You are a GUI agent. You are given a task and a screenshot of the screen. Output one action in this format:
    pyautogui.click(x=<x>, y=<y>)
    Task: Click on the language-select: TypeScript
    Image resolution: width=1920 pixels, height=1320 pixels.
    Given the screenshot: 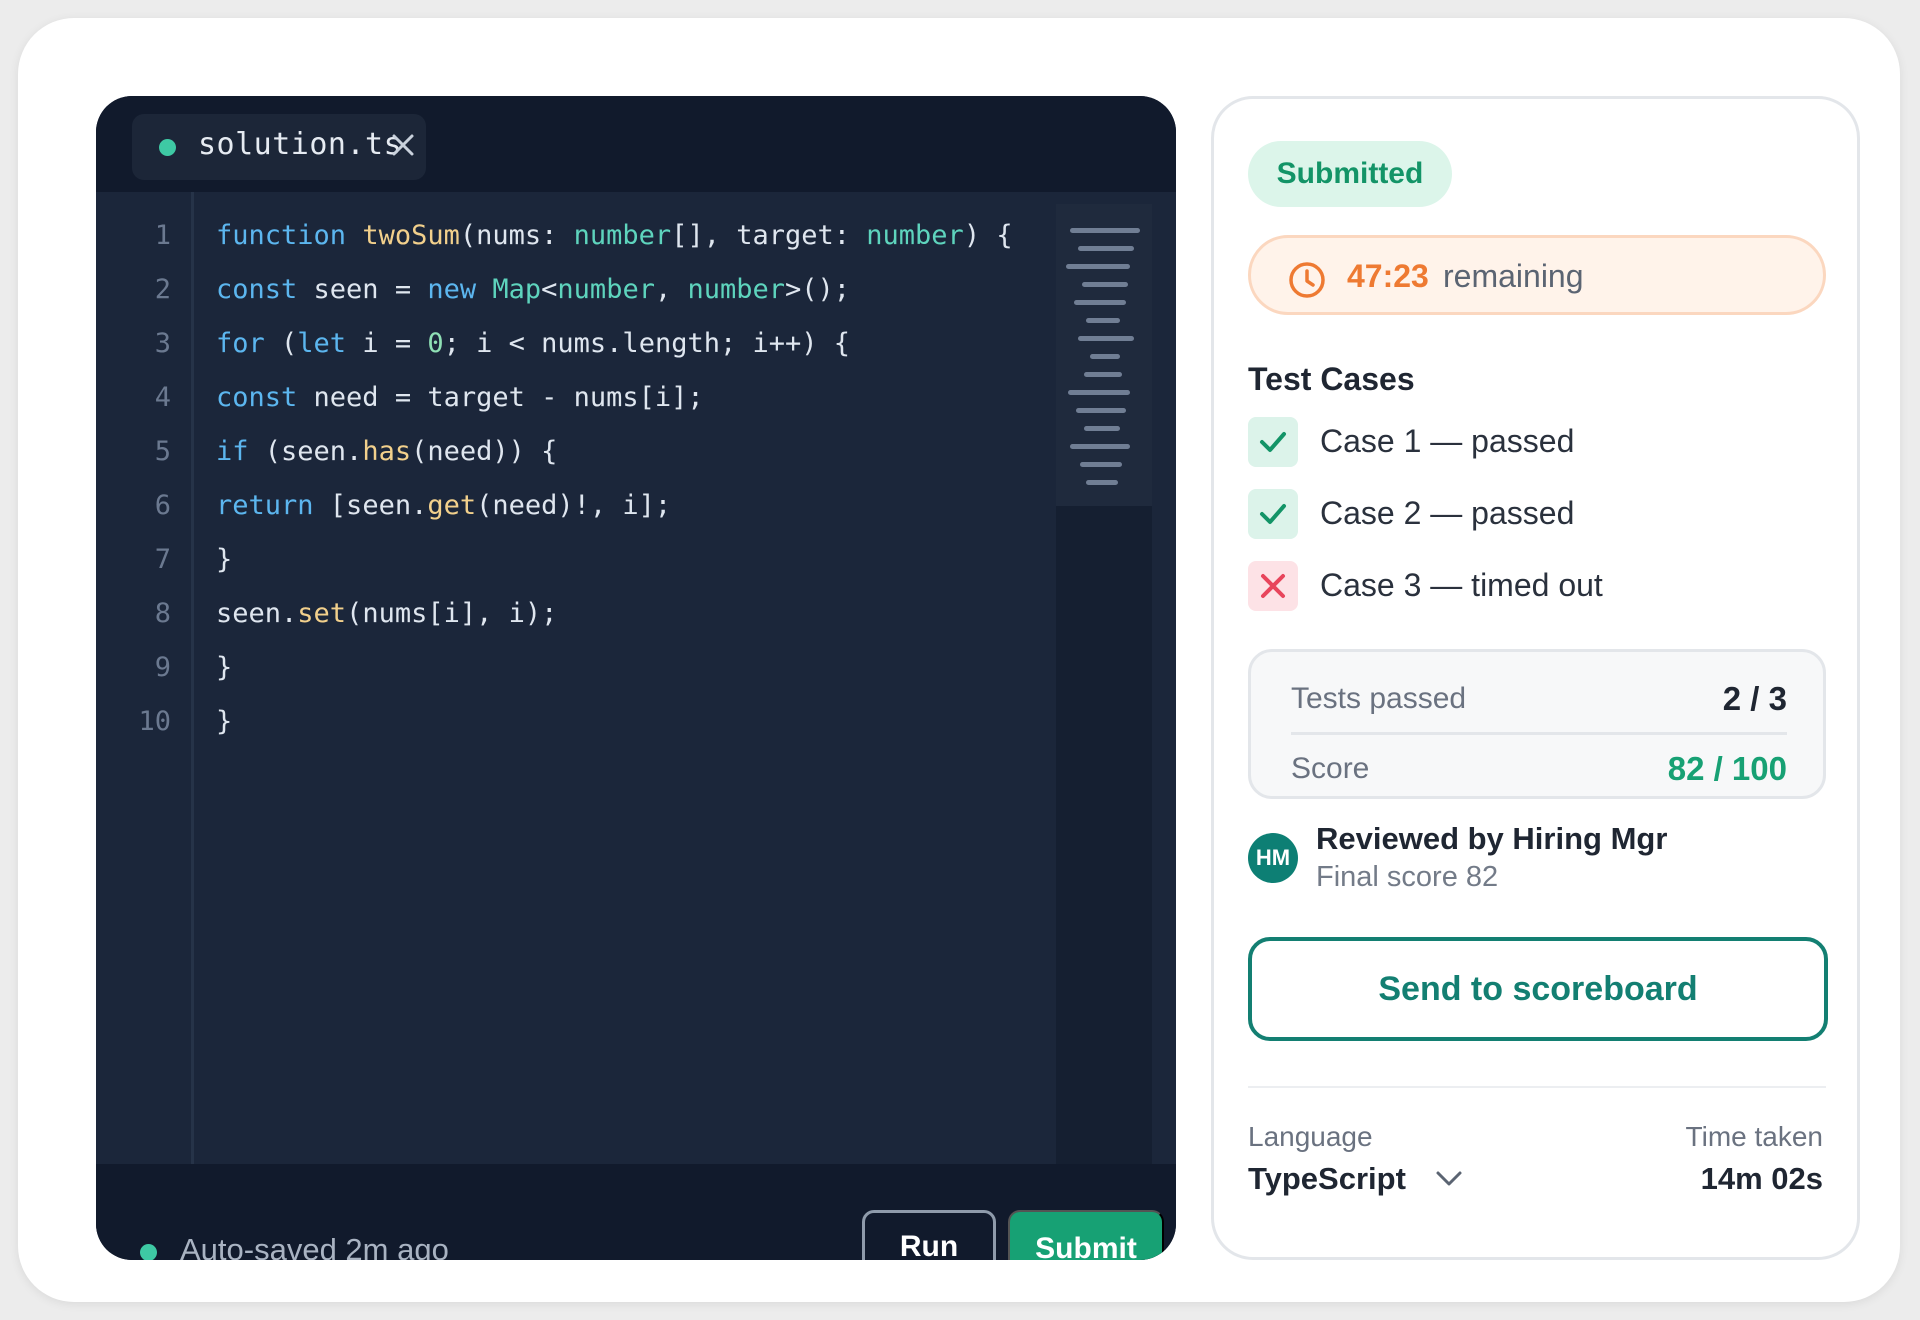 What is the action you would take?
    pyautogui.click(x=1327, y=1179)
    